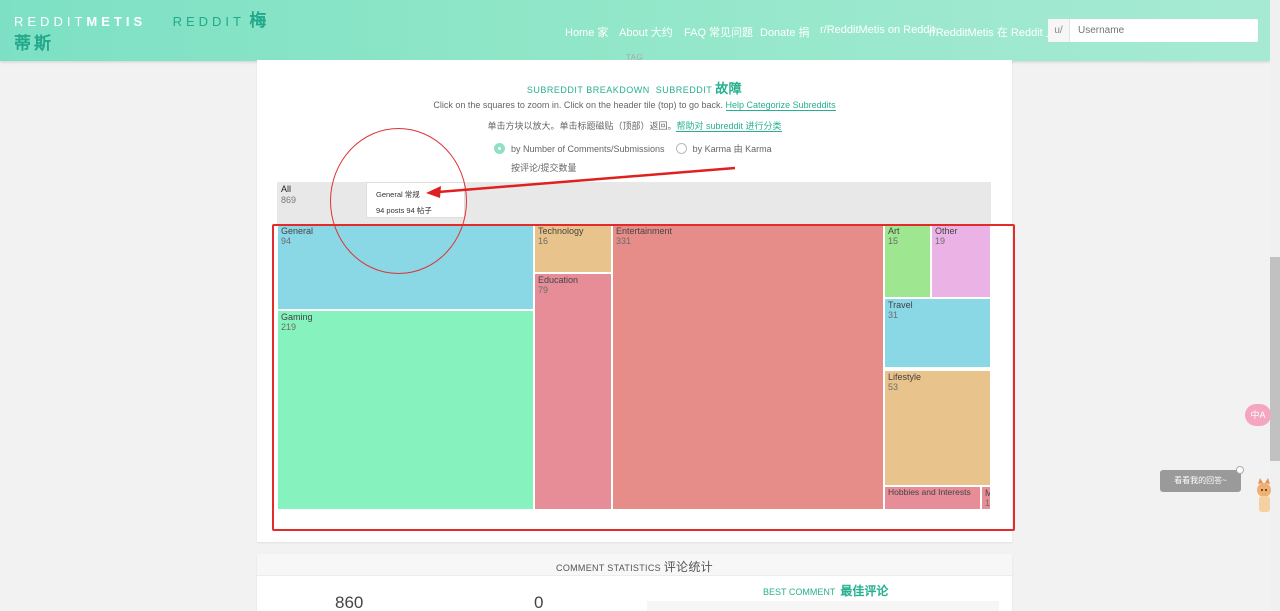  What do you see at coordinates (864, 591) in the screenshot?
I see `best-comment-zh: 最佳评论` at bounding box center [864, 591].